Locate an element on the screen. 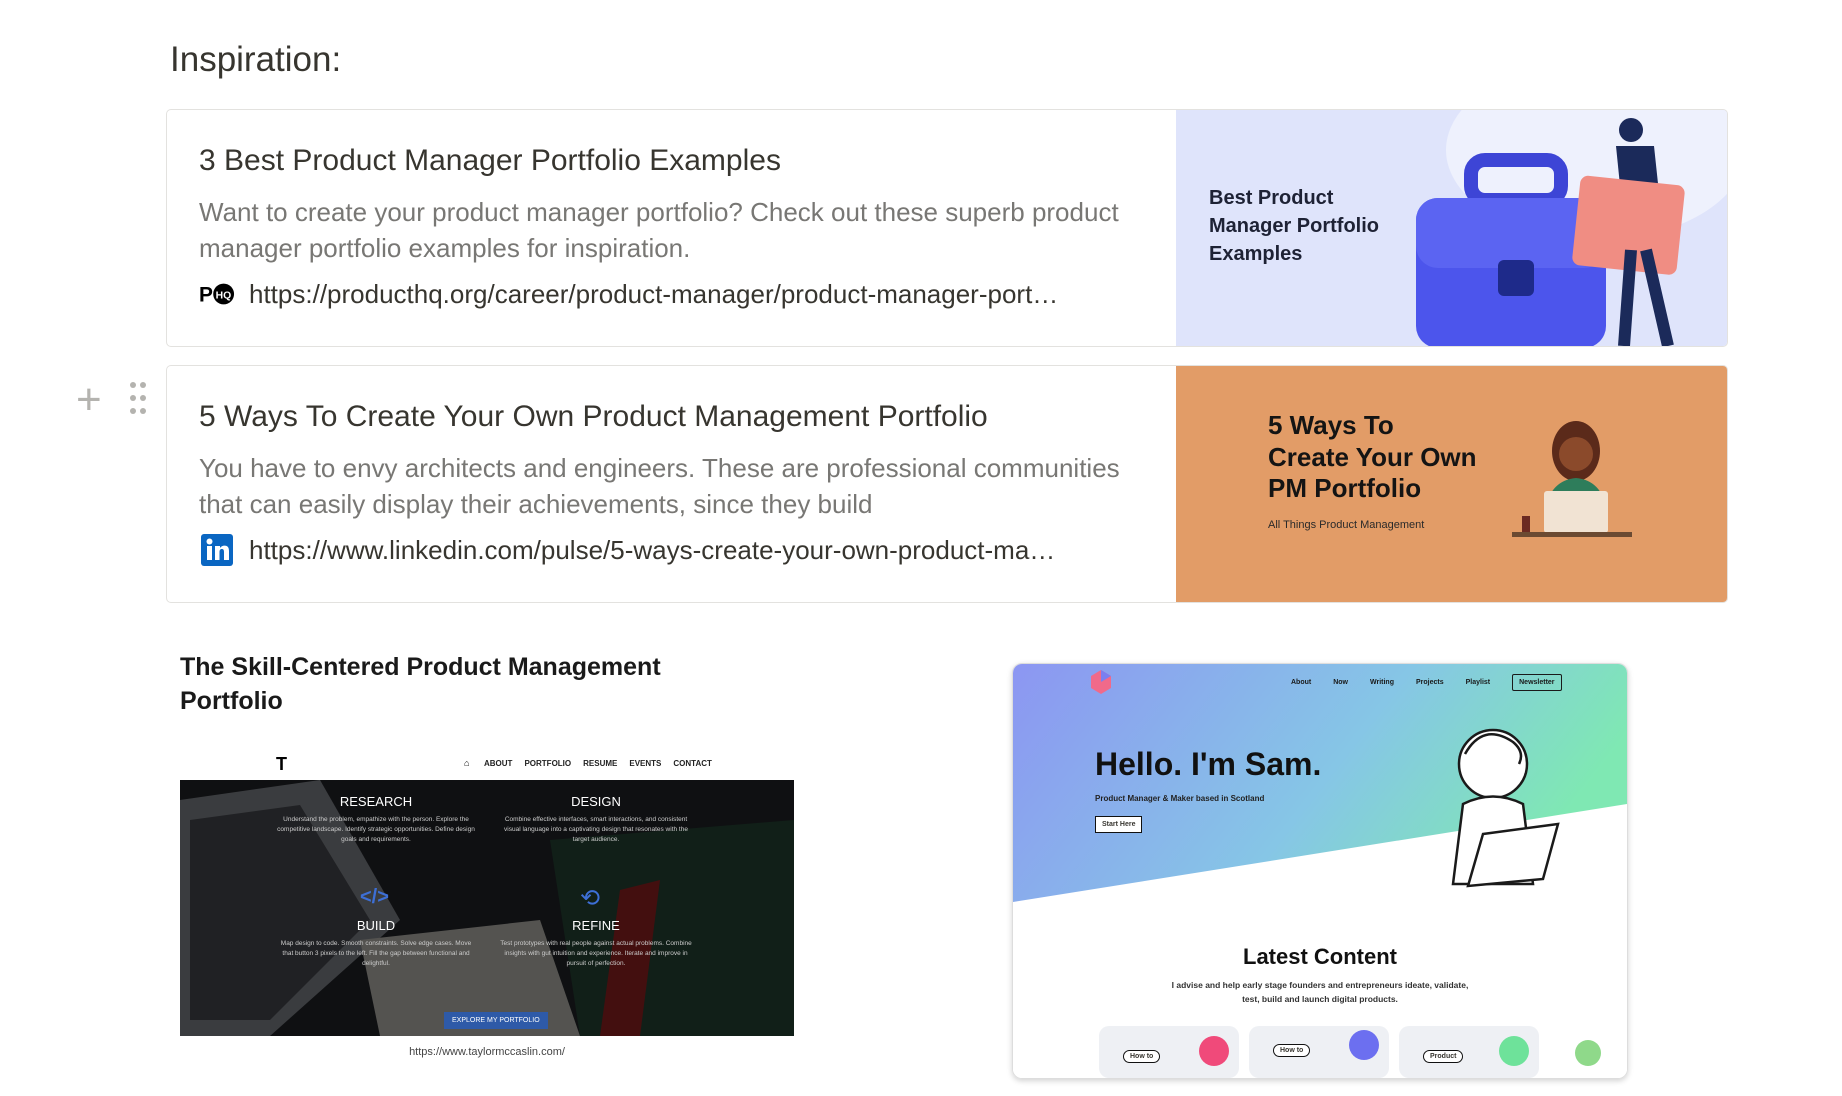 This screenshot has width=1842, height=1096. nav-resume: RESUME is located at coordinates (600, 763).